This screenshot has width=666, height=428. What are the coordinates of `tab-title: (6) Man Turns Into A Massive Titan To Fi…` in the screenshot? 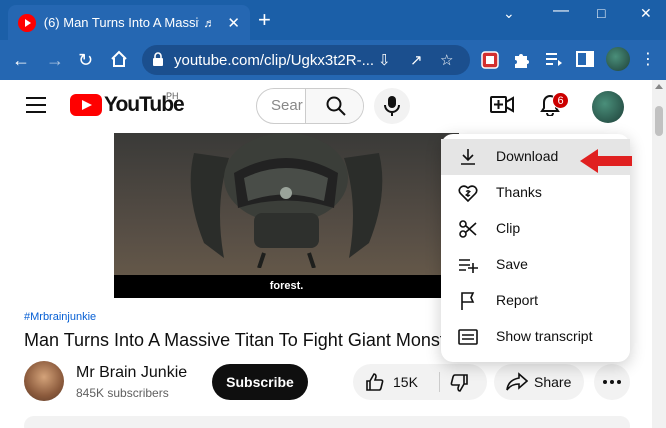 It's located at (121, 22).